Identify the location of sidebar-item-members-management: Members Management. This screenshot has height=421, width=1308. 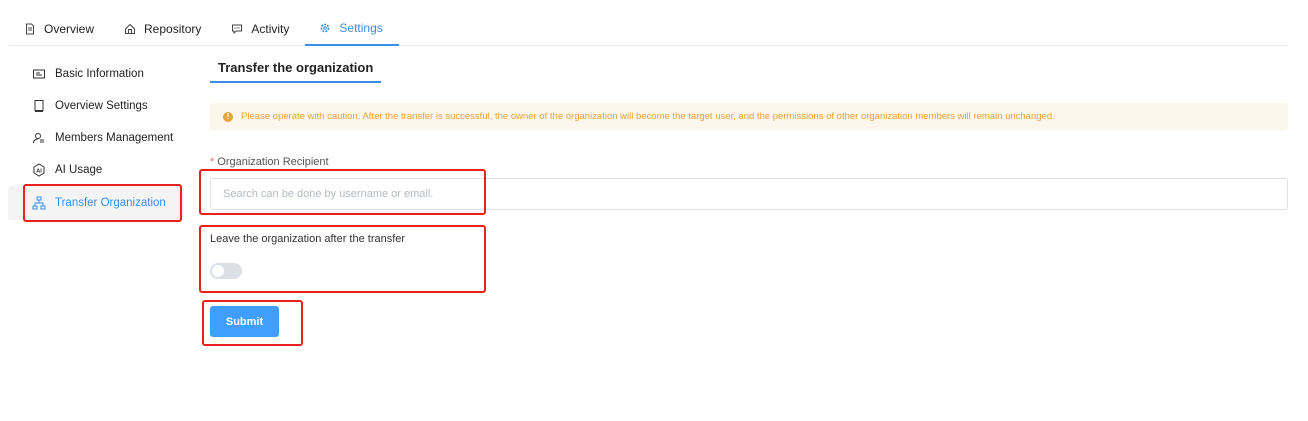
(96, 138).